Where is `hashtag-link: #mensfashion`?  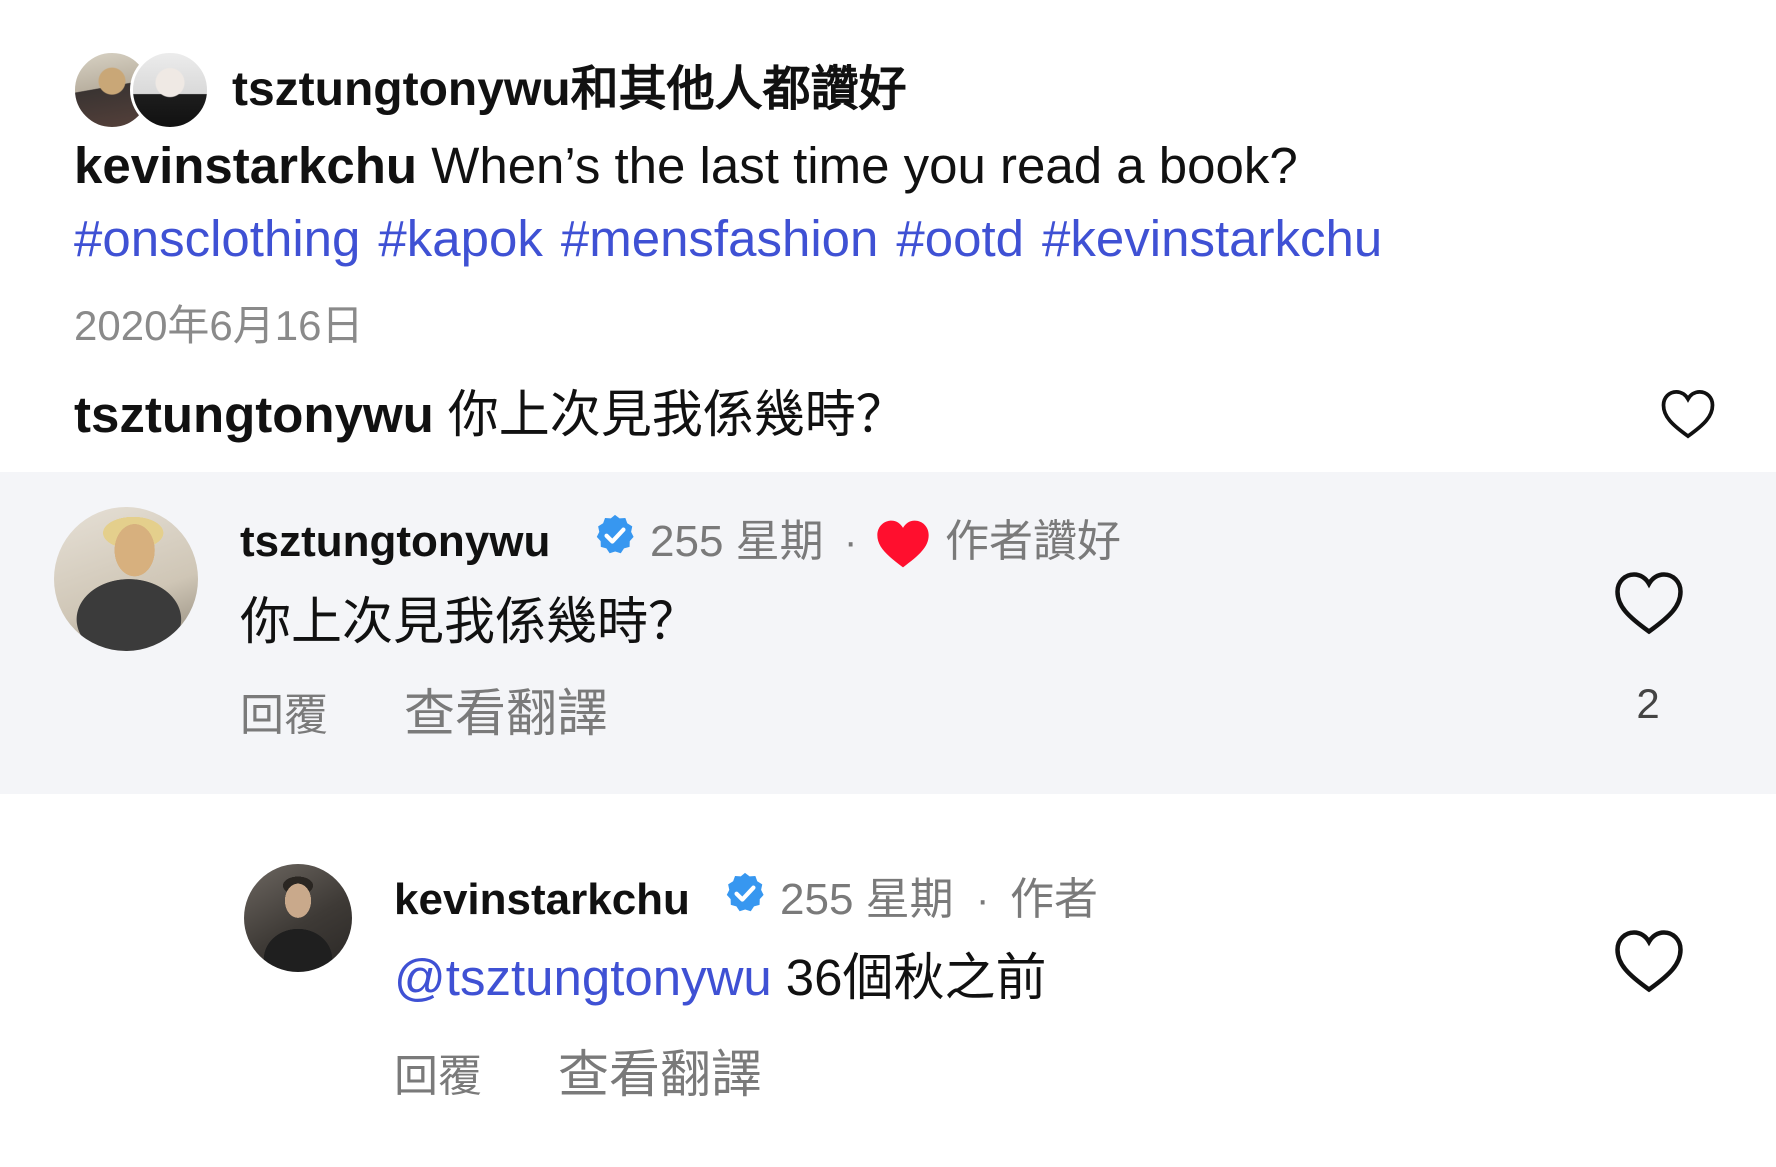
hashtag-link: #mensfashion is located at coordinates (720, 238).